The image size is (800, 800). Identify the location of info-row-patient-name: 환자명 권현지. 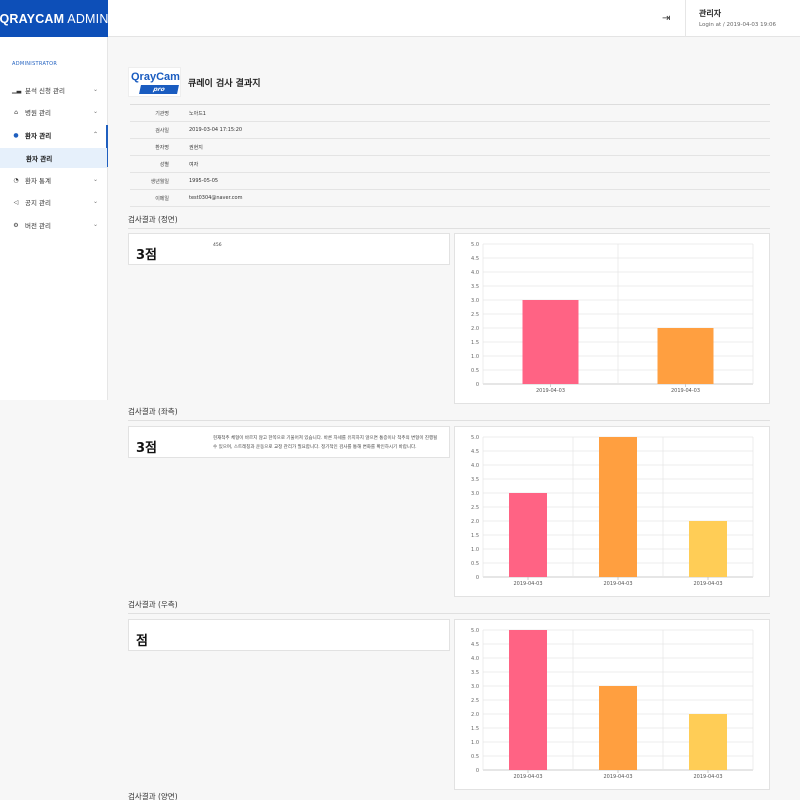
(450, 147).